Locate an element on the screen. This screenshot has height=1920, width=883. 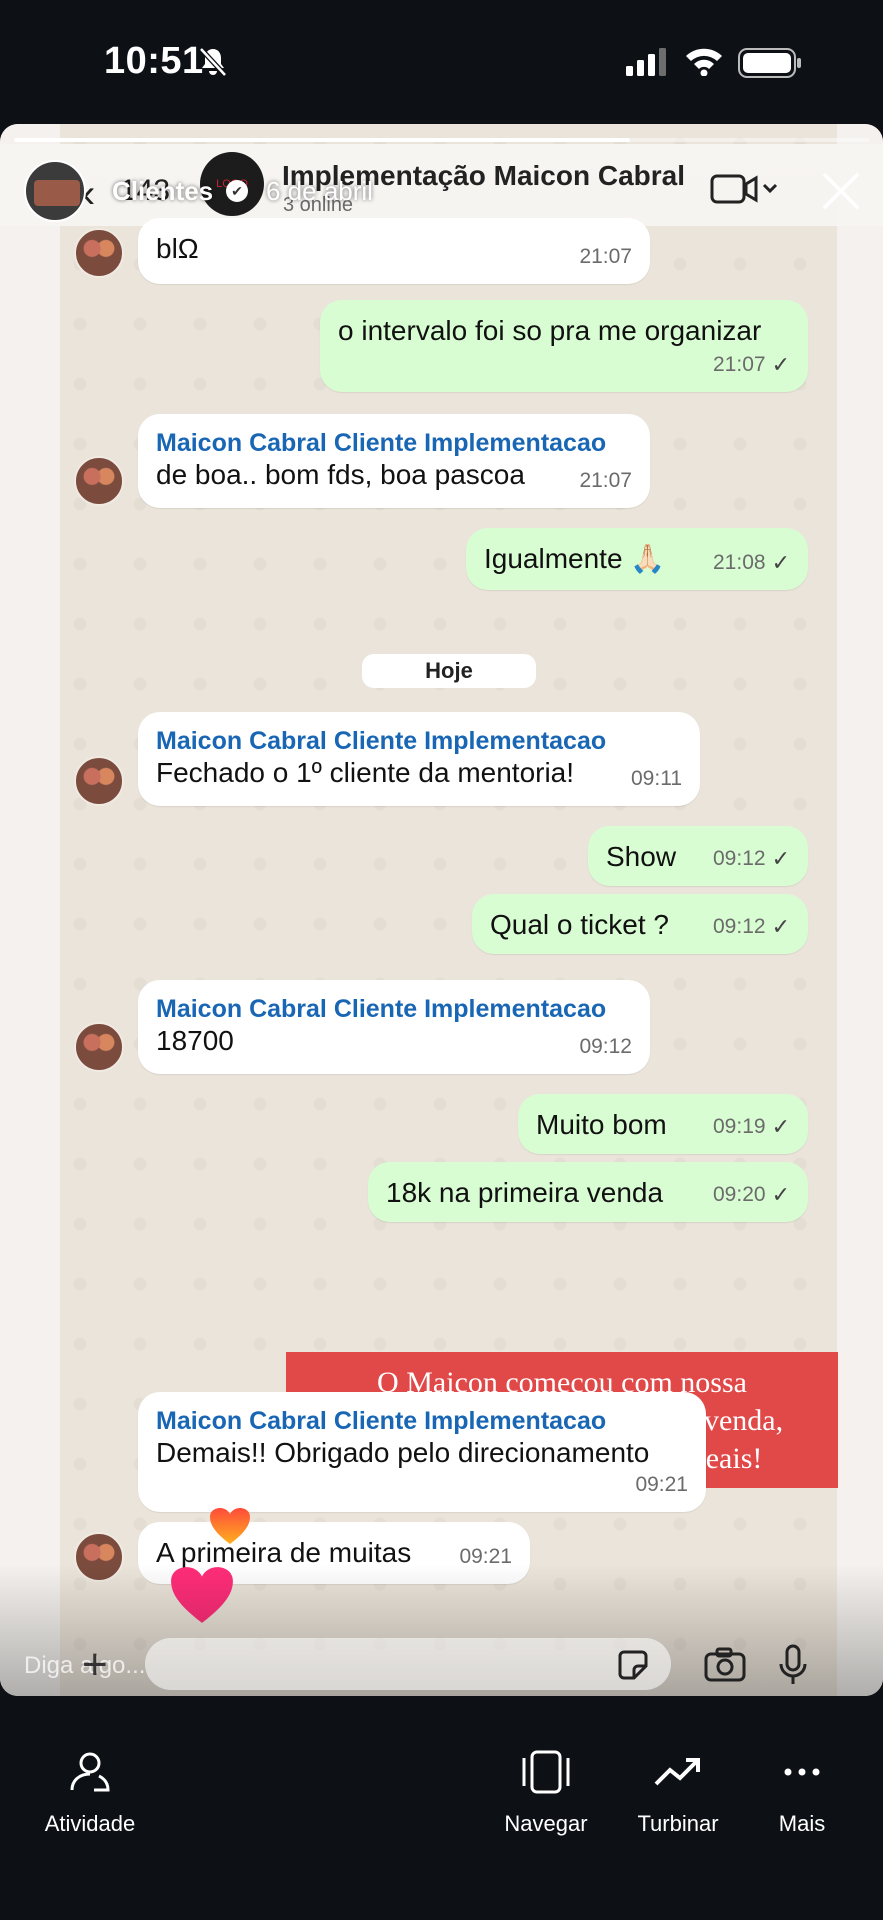
video-call-icon is located at coordinates (744, 189).